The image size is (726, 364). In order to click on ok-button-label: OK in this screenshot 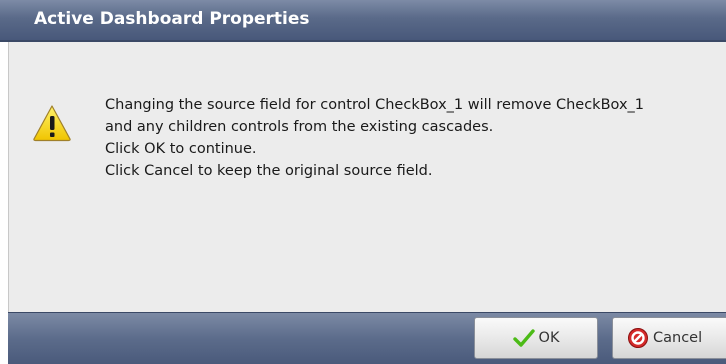, I will do `click(549, 338)`.